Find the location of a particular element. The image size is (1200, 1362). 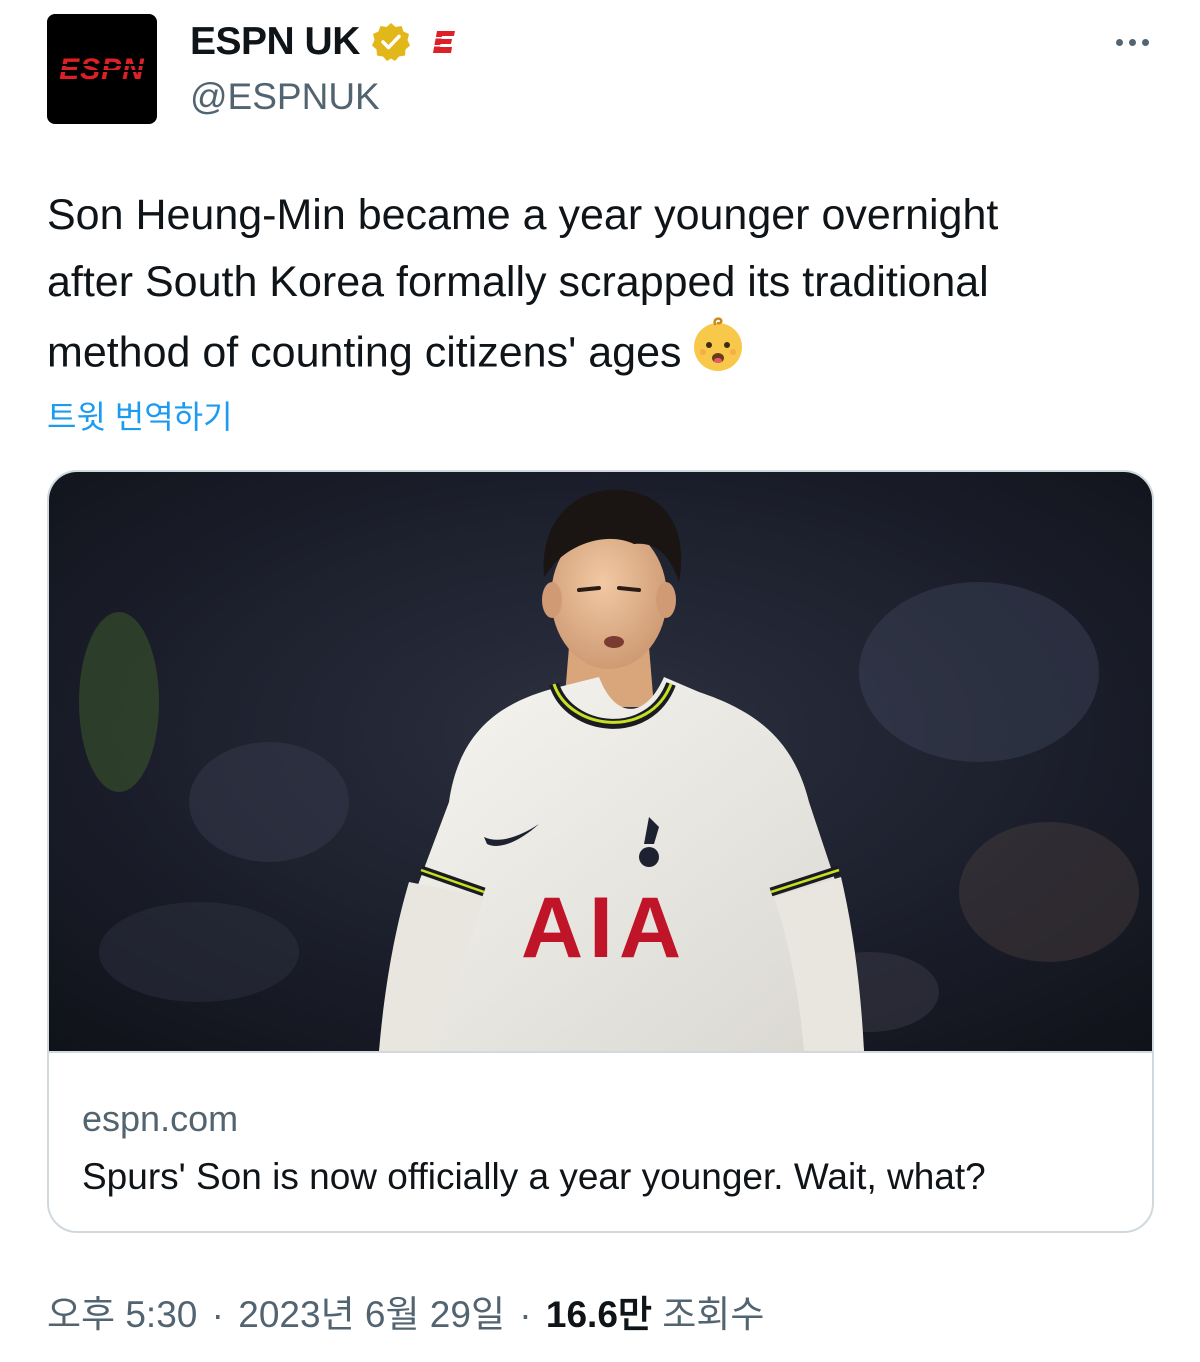

avatar-logo-text: ESPN is located at coordinates (102, 69).